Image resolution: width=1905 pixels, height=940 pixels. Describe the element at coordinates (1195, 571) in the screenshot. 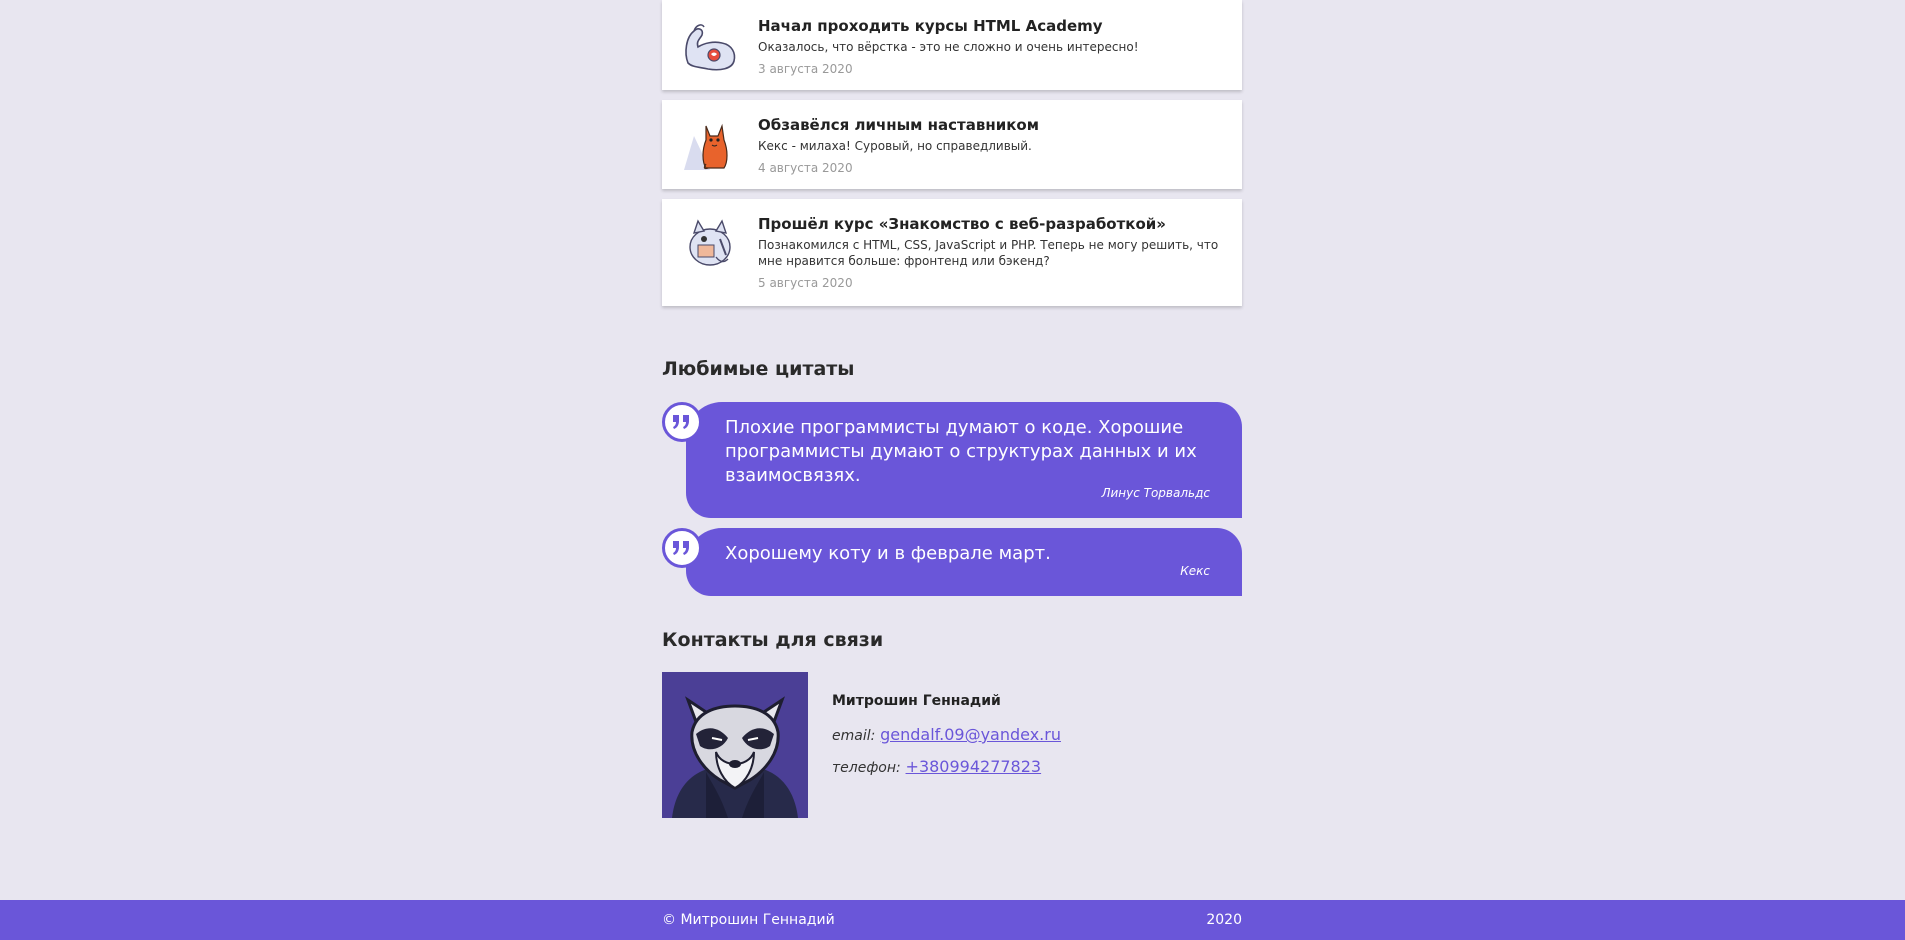

I see `quote-author: Кекс` at that location.